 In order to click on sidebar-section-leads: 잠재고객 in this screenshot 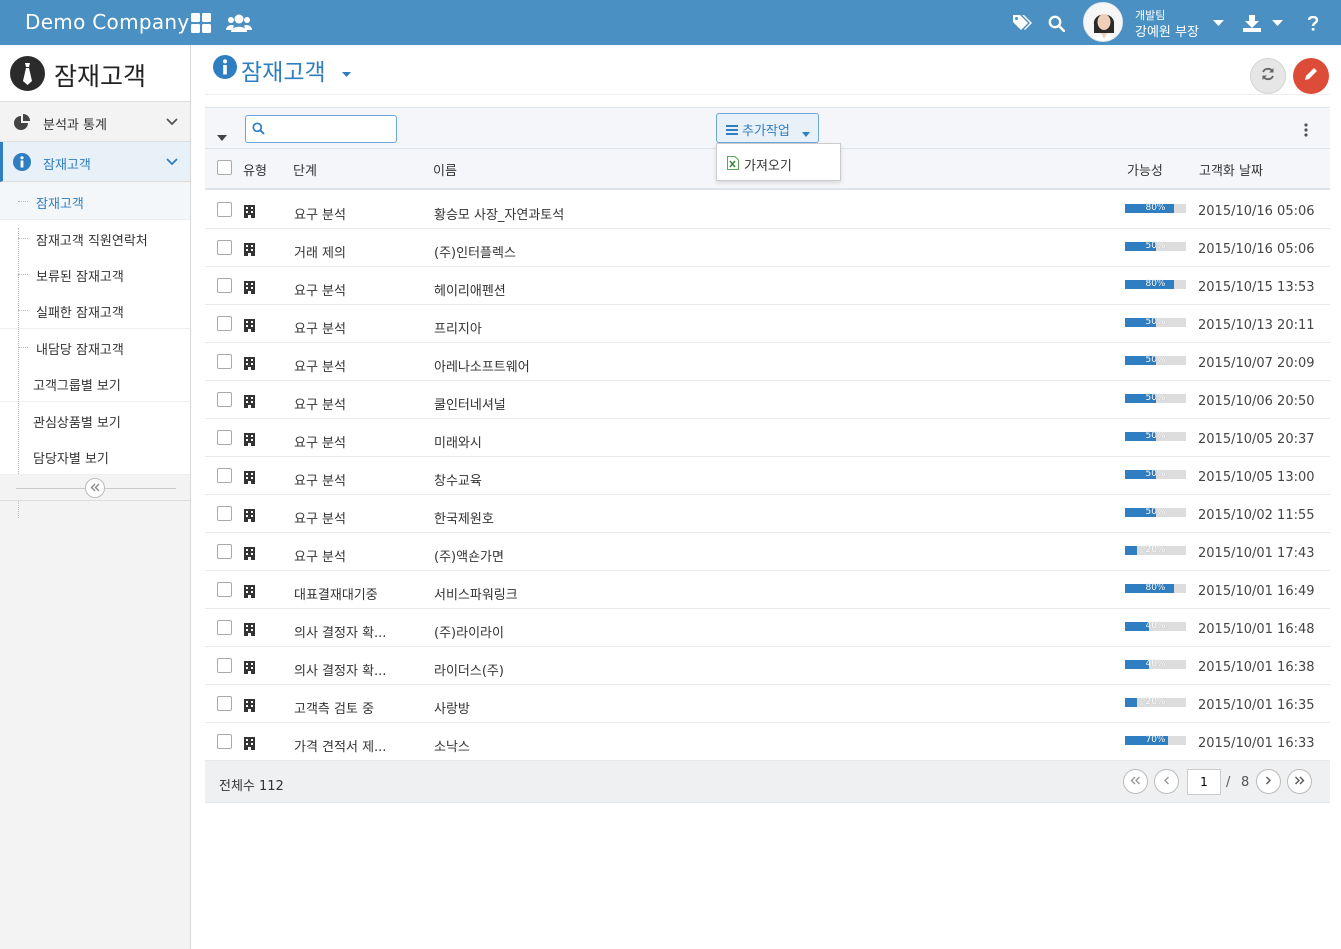, I will do `click(95, 162)`.